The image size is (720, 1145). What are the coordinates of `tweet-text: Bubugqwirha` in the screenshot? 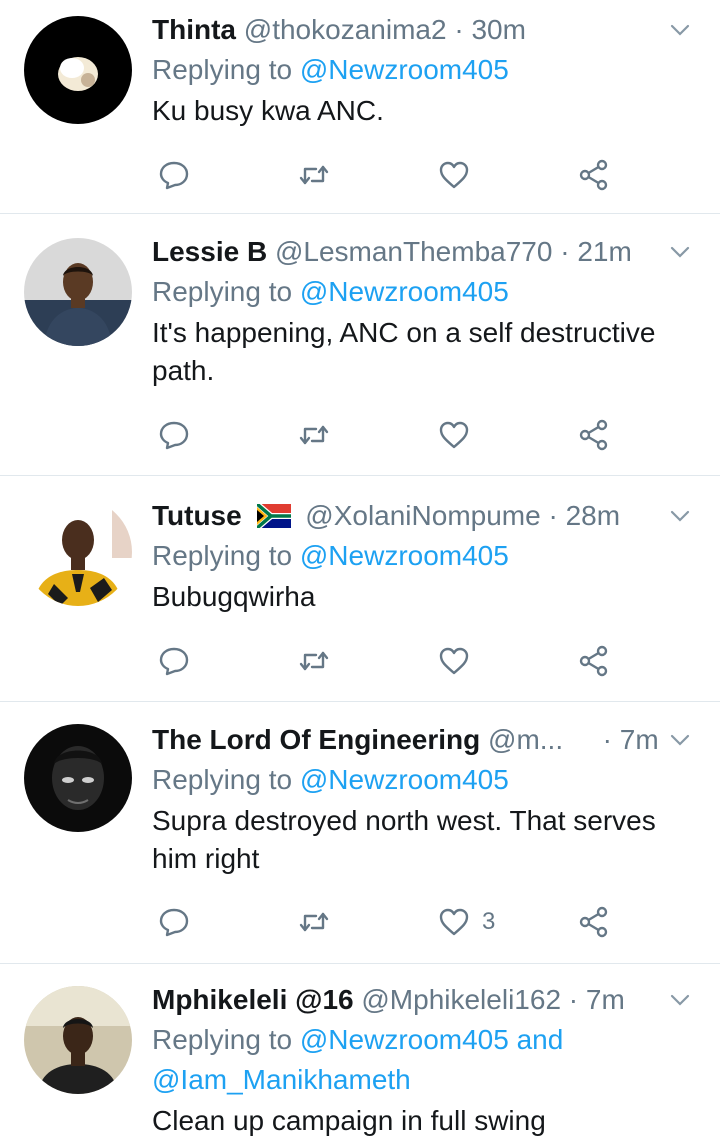 It's located at (234, 596).